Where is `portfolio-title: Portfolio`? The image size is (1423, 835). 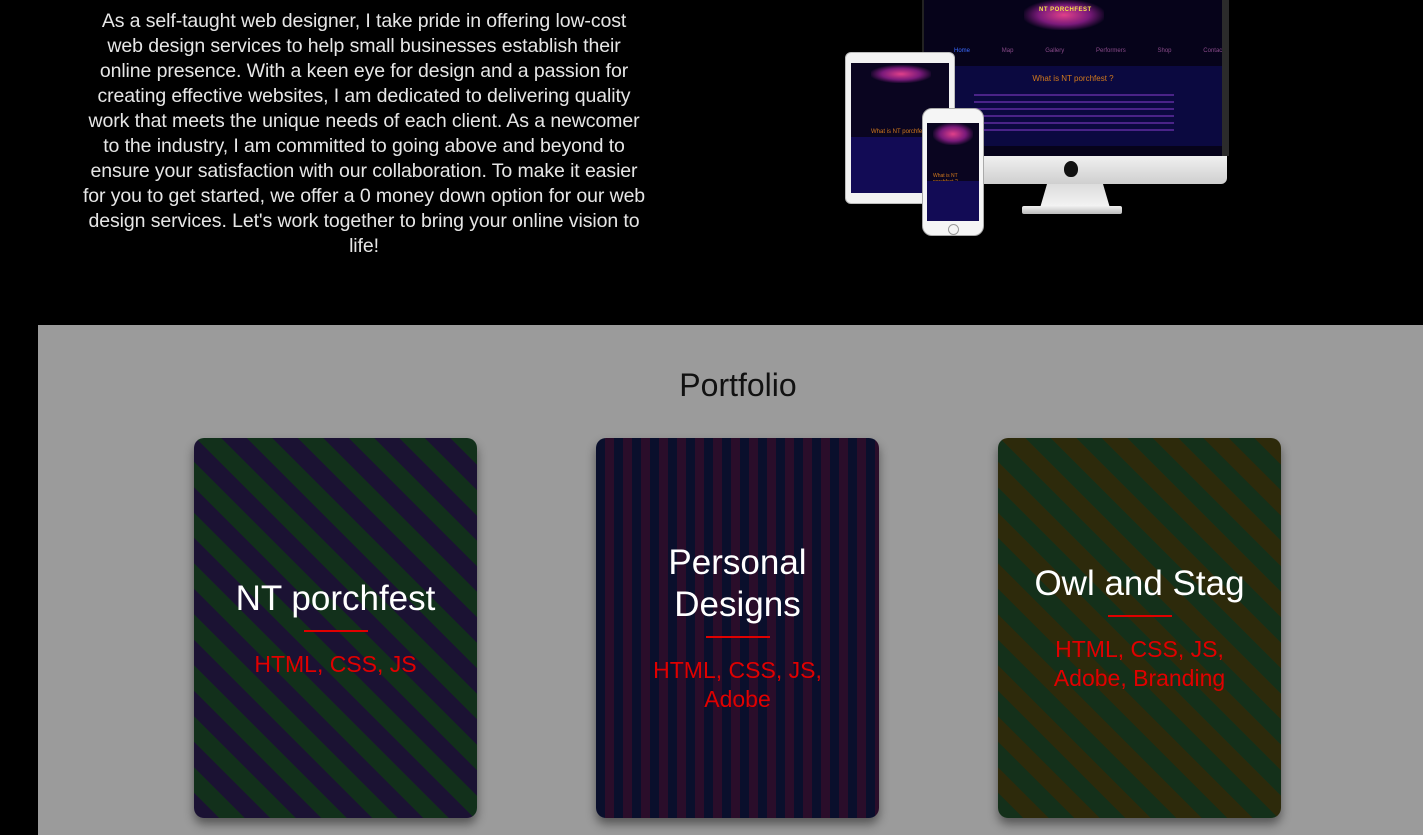 portfolio-title: Portfolio is located at coordinates (738, 385).